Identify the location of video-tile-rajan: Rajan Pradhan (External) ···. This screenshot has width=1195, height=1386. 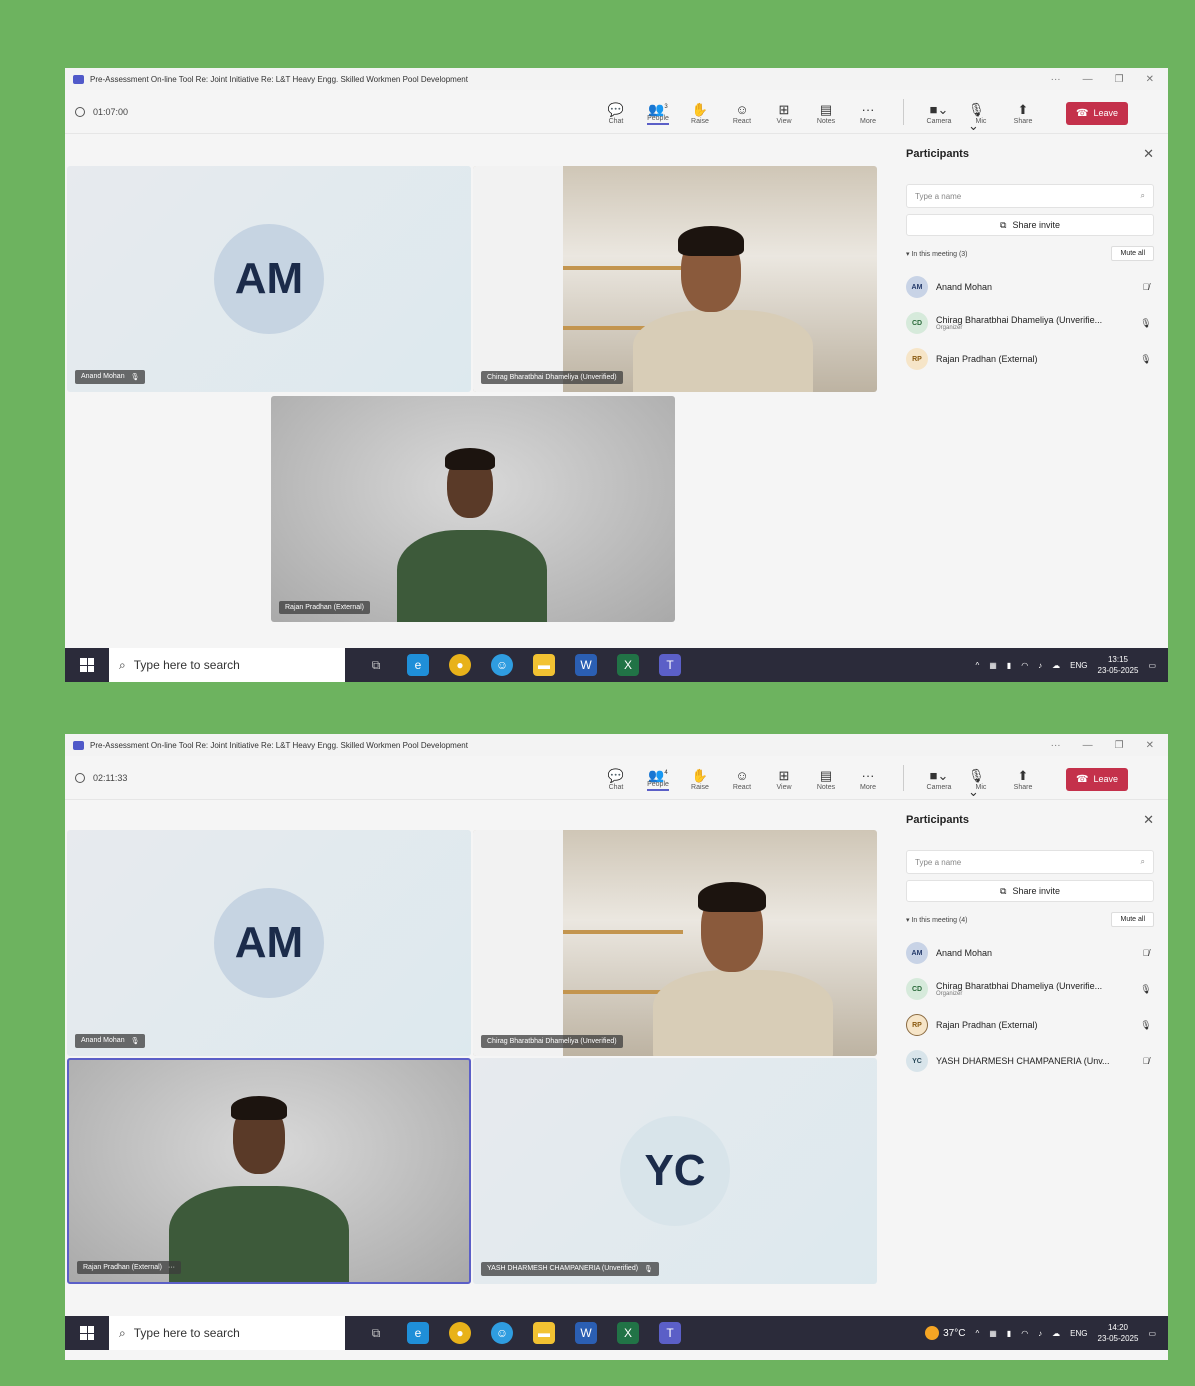
(269, 1171).